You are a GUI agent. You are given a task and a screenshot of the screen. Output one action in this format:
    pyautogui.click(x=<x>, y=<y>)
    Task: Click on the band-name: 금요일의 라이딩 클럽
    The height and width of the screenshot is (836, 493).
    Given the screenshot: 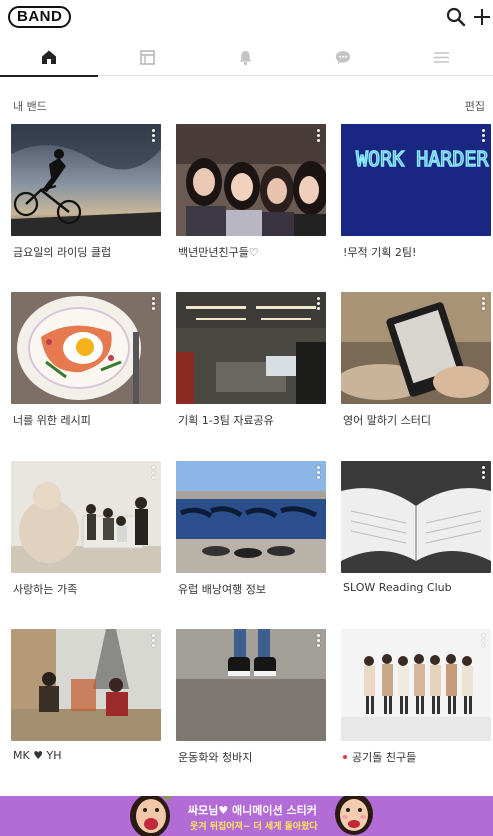 What is the action you would take?
    pyautogui.click(x=62, y=252)
    